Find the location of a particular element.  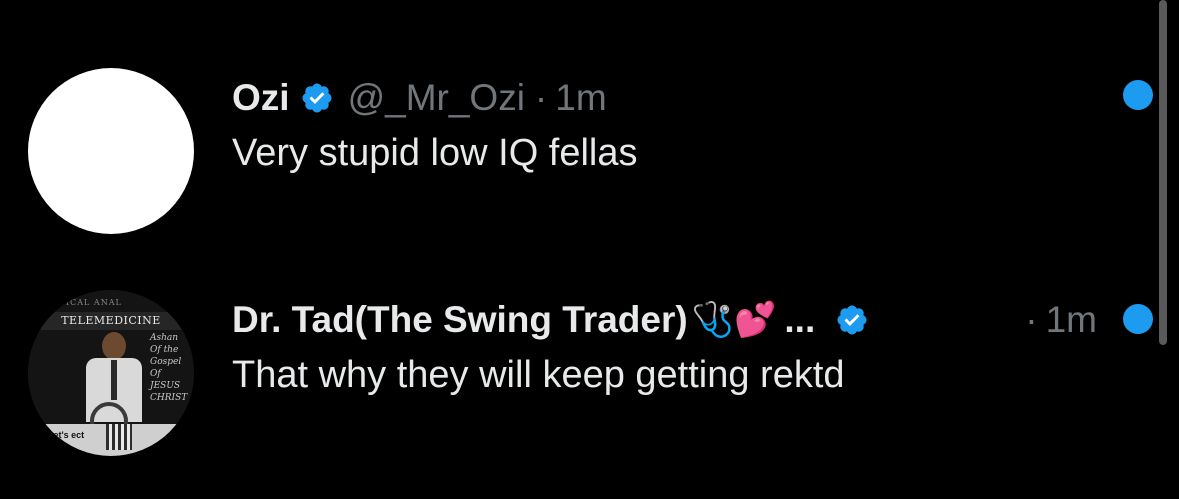

author-row: Ozi @_Mr_Ozi · 1m is located at coordinates (419, 98).